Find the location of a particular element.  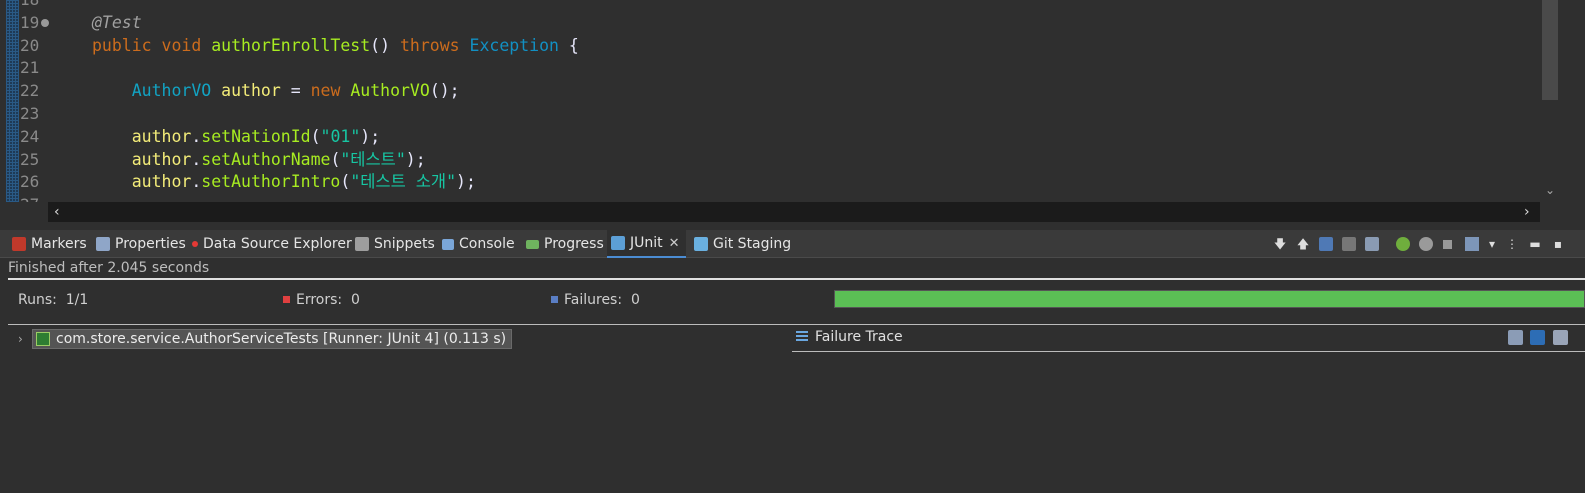

snippets-icon is located at coordinates (362, 244).